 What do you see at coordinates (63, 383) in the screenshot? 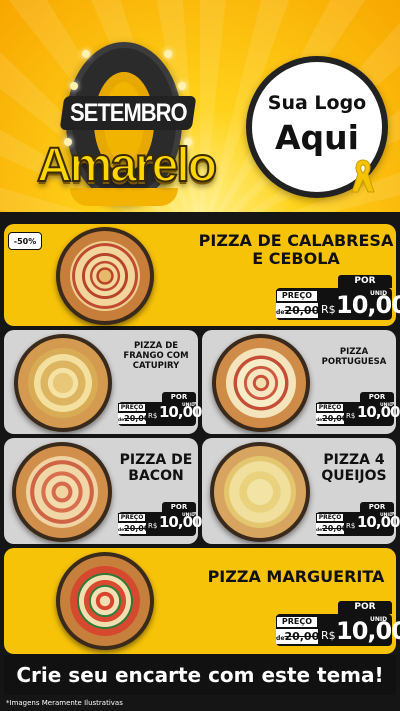
I see `pizza-frango-image` at bounding box center [63, 383].